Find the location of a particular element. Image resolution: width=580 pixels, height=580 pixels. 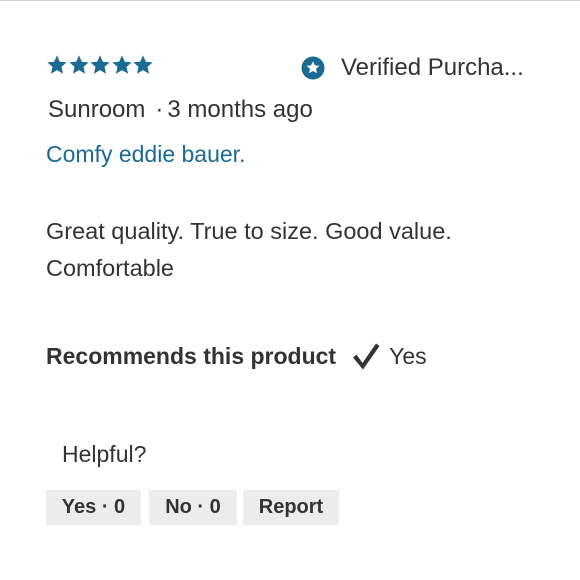

review-meta: Sunroom · 3 months ago is located at coordinates (180, 110).